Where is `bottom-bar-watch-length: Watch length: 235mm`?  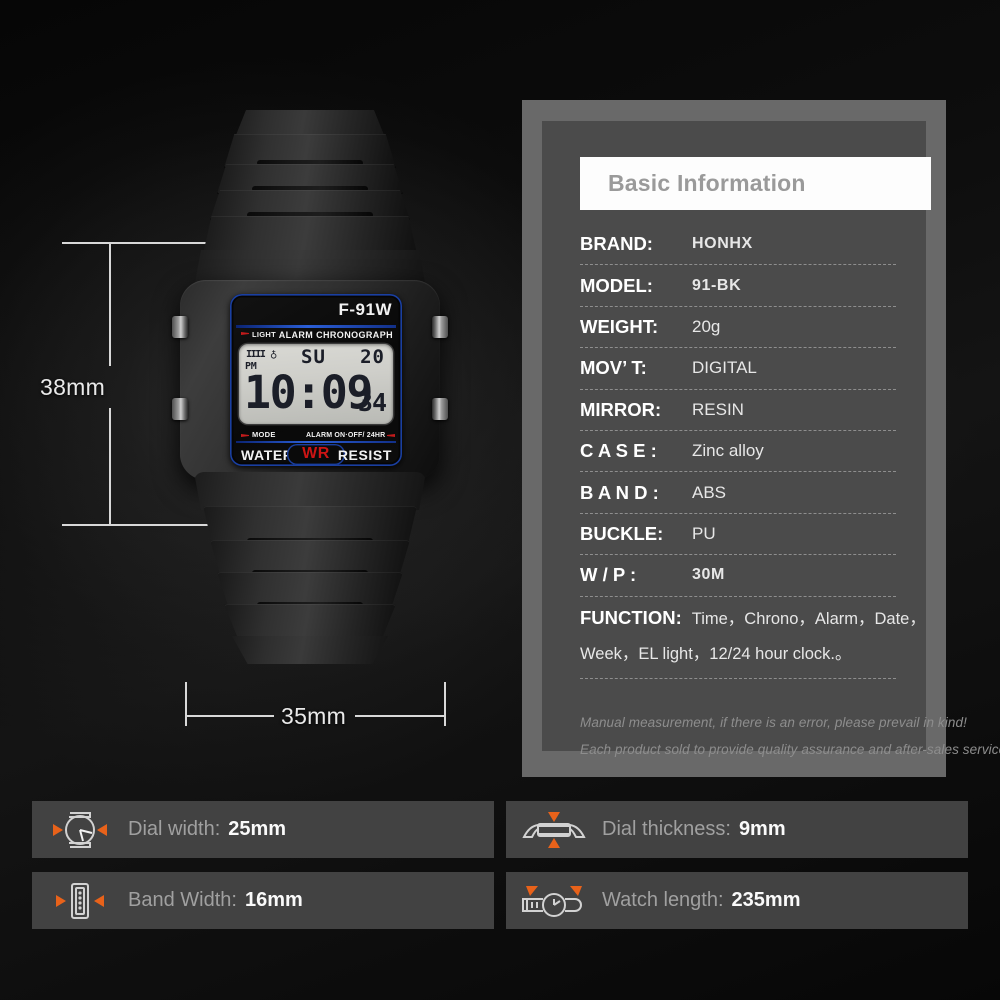 bottom-bar-watch-length: Watch length: 235mm is located at coordinates (737, 900).